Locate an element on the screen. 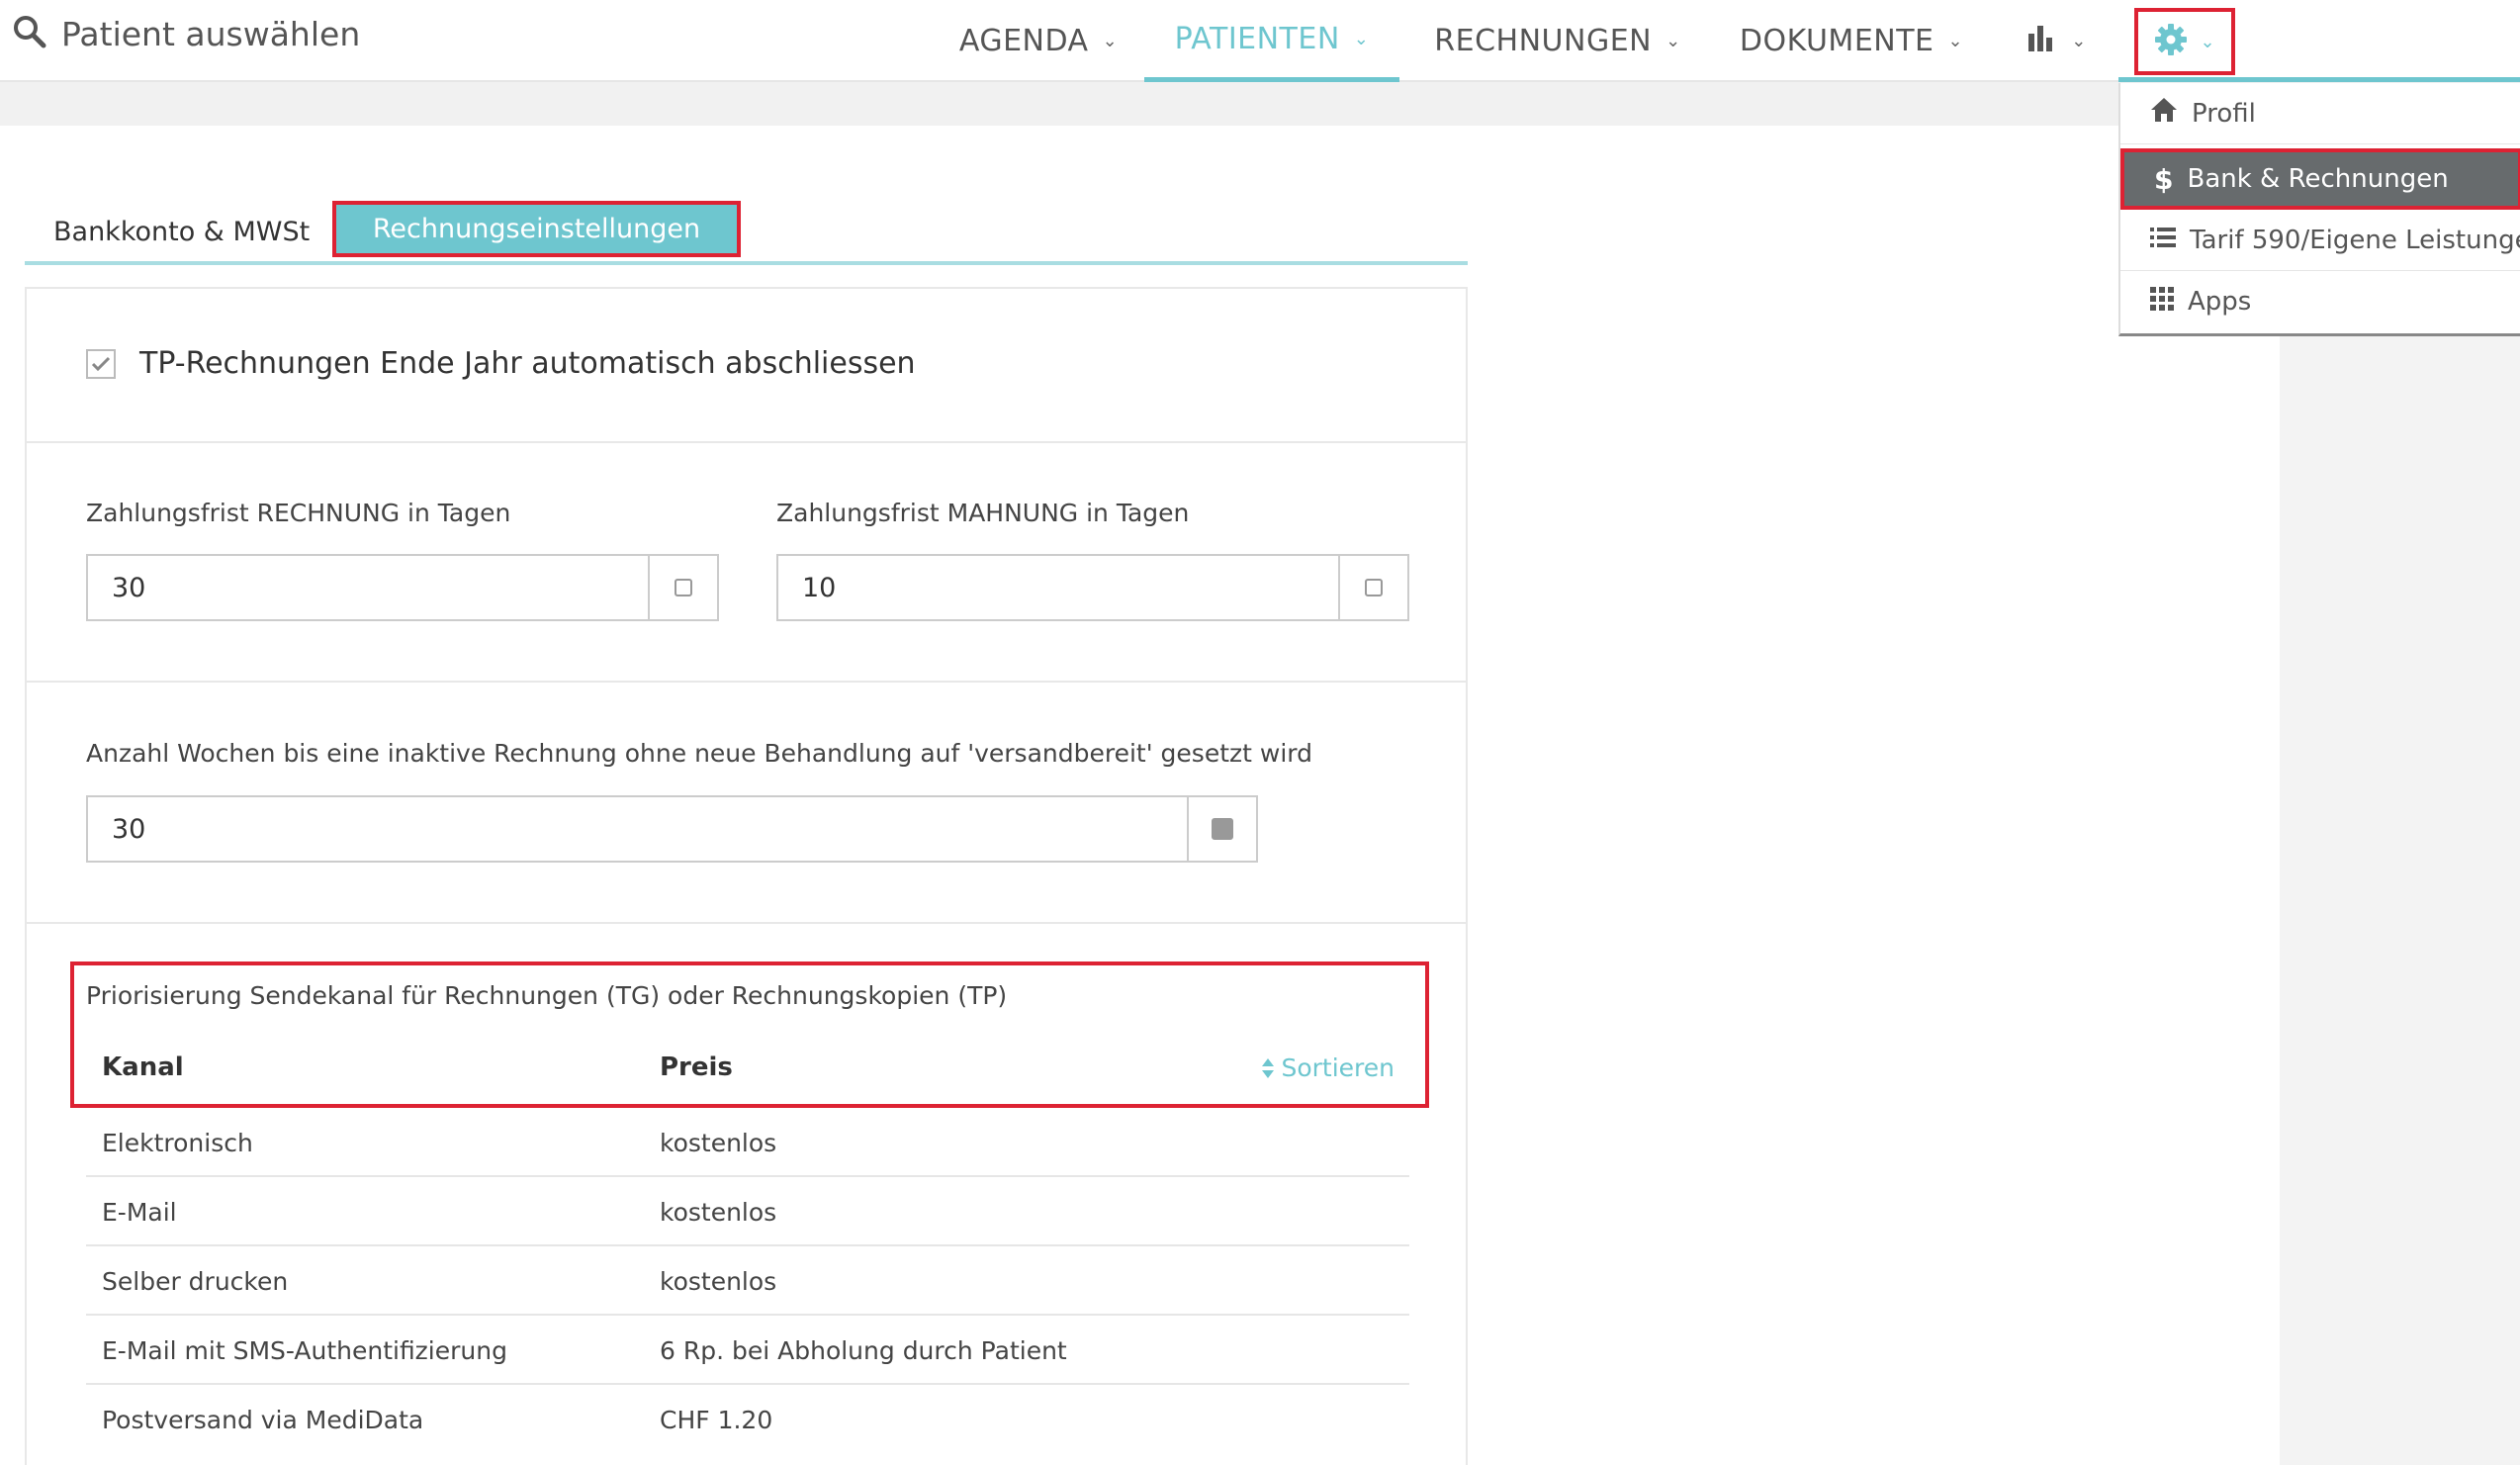 Image resolution: width=2520 pixels, height=1465 pixels. column-header-kanal: Kanal is located at coordinates (143, 1067).